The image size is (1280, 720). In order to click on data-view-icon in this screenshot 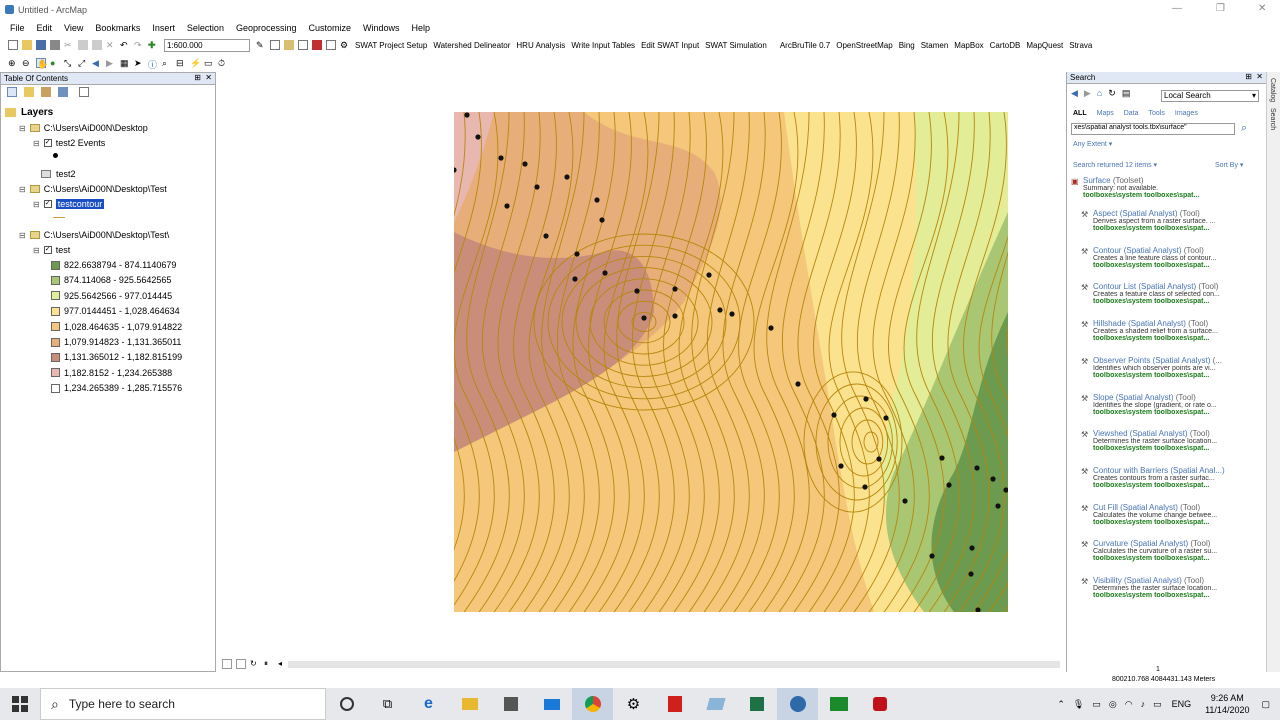, I will do `click(227, 664)`.